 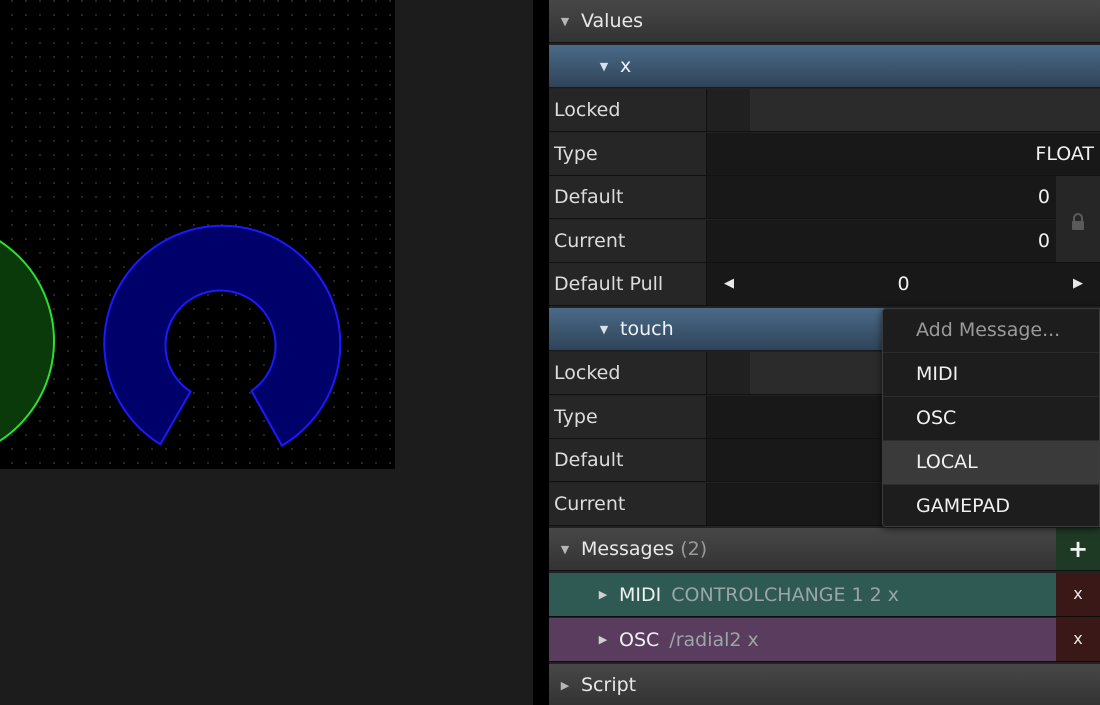 What do you see at coordinates (222, 335) in the screenshot?
I see `blue-radial-widget` at bounding box center [222, 335].